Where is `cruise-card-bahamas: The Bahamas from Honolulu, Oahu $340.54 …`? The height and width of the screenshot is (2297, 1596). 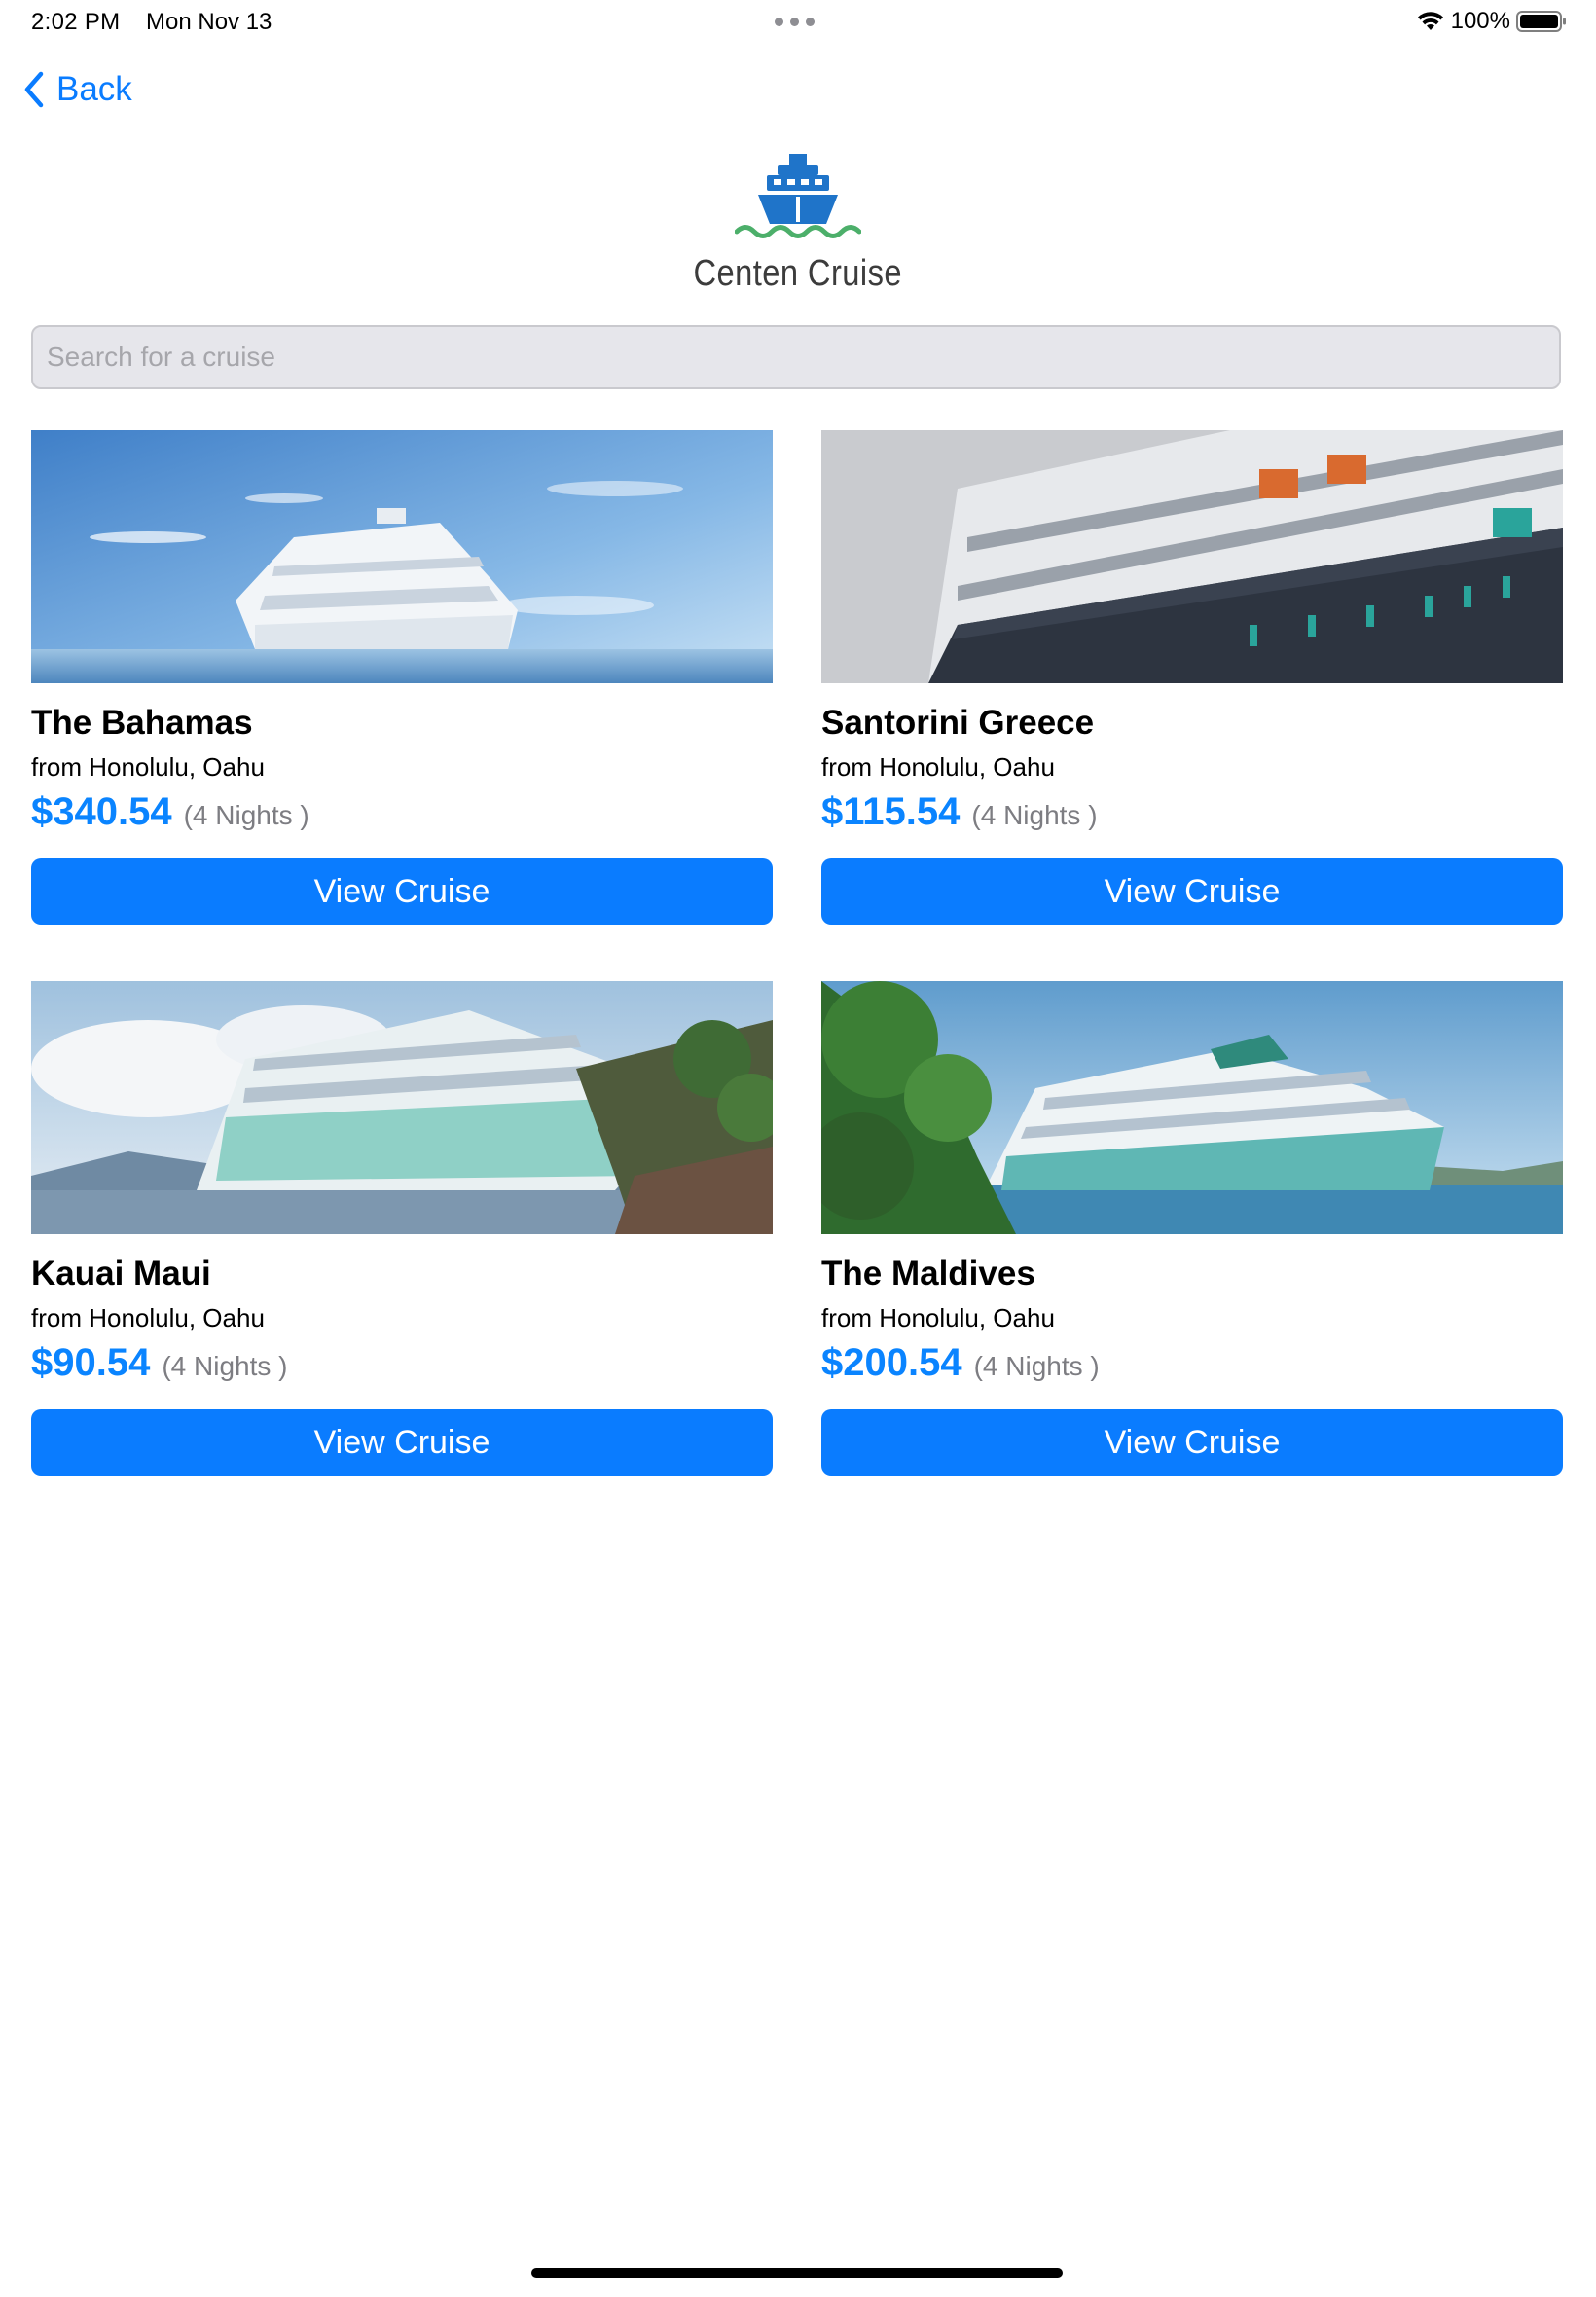 cruise-card-bahamas: The Bahamas from Honolulu, Oahu $340.54 … is located at coordinates (402, 677).